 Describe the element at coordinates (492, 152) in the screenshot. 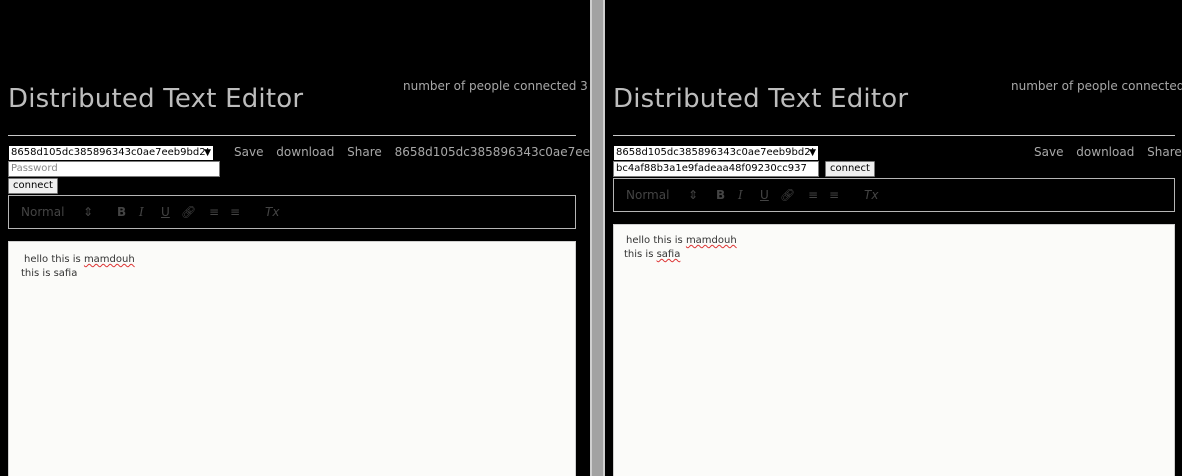

I see `share-id-text: 8658d105dc385896343c0ae7eeb9bc` at that location.